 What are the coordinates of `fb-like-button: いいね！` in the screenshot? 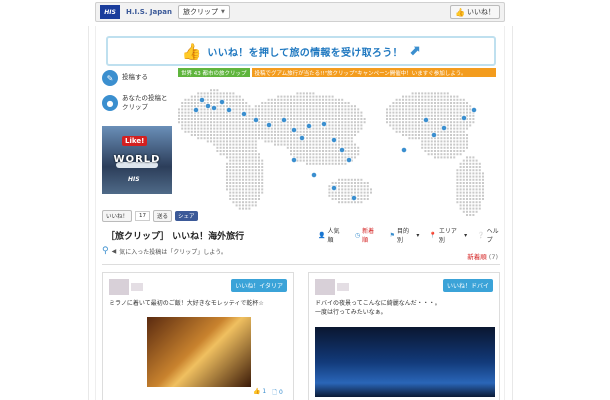 It's located at (117, 216).